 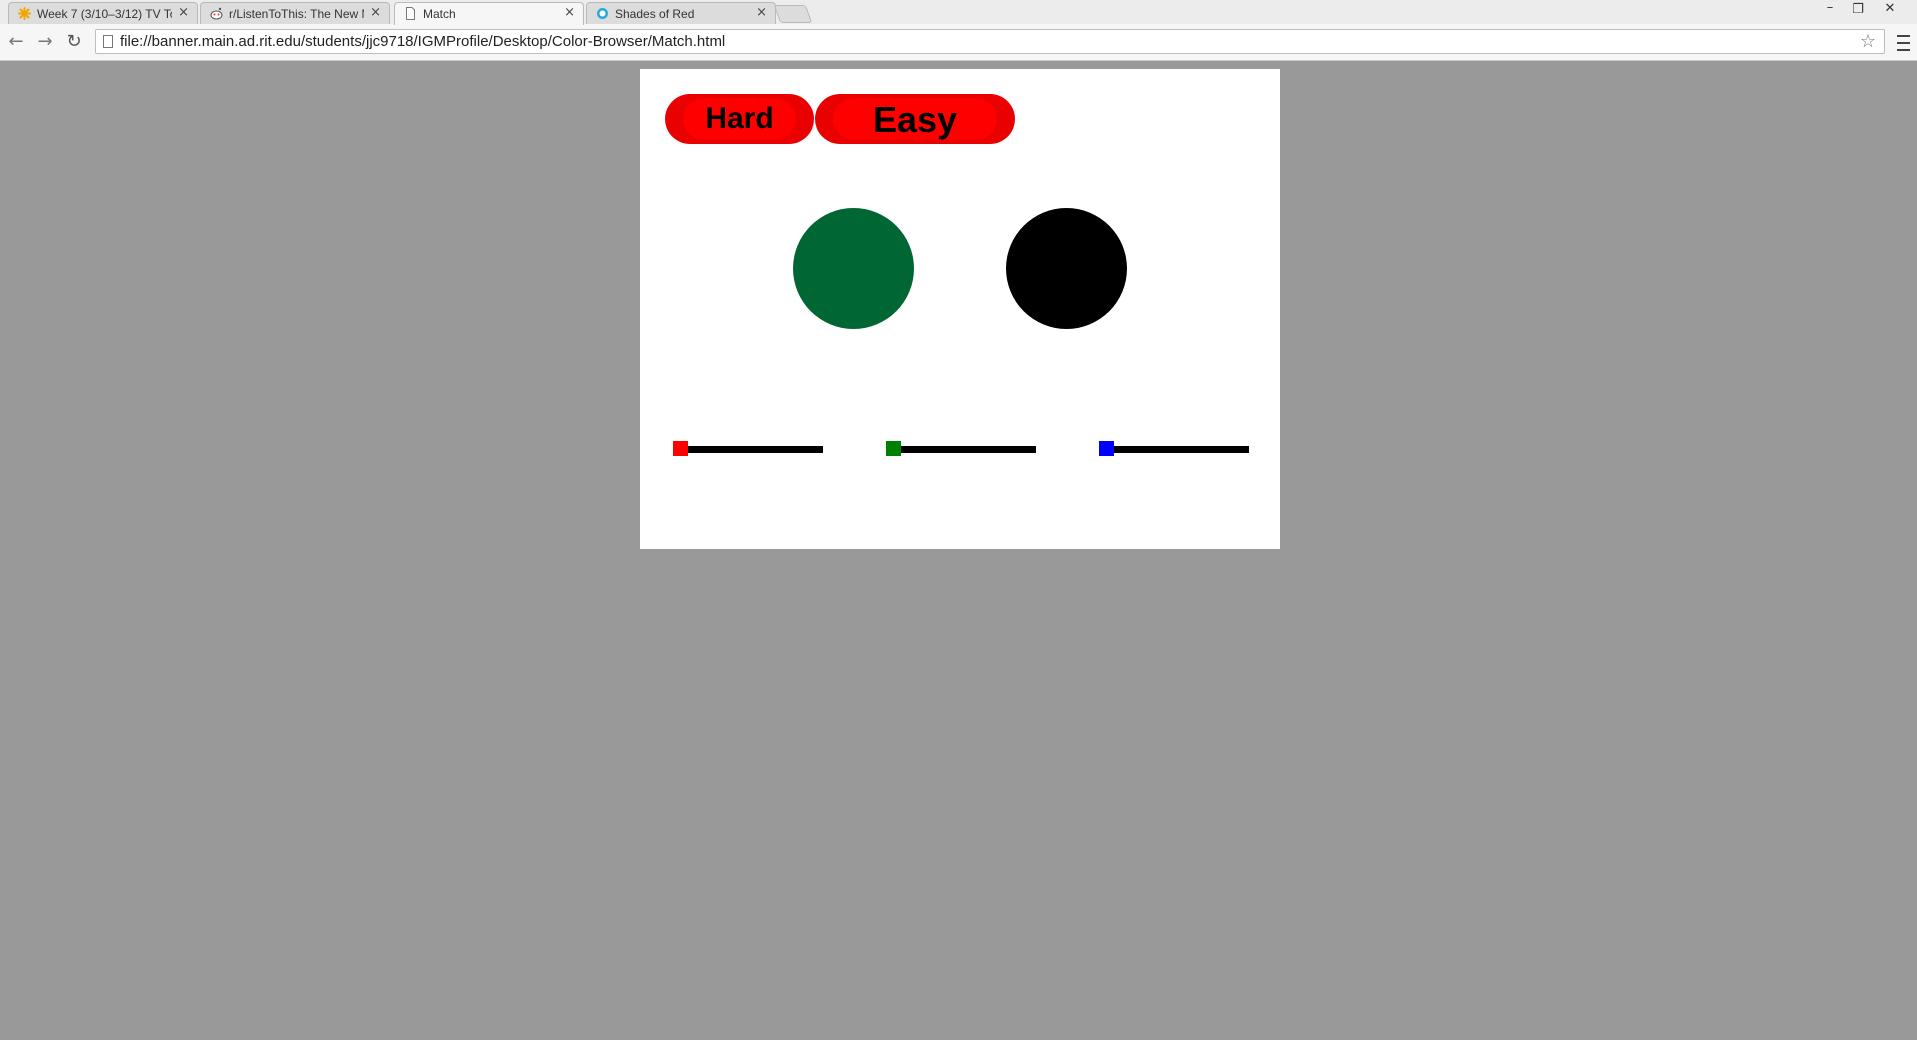 I want to click on reload-icon: ↻, so click(x=74, y=42).